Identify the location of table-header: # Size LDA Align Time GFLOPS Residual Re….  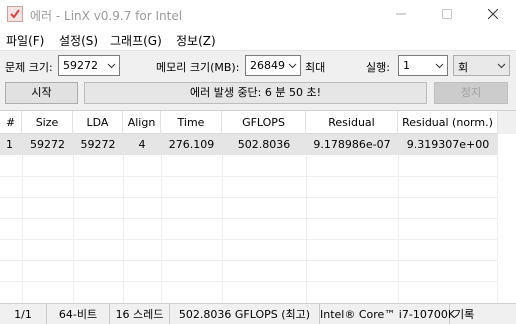
(249, 122).